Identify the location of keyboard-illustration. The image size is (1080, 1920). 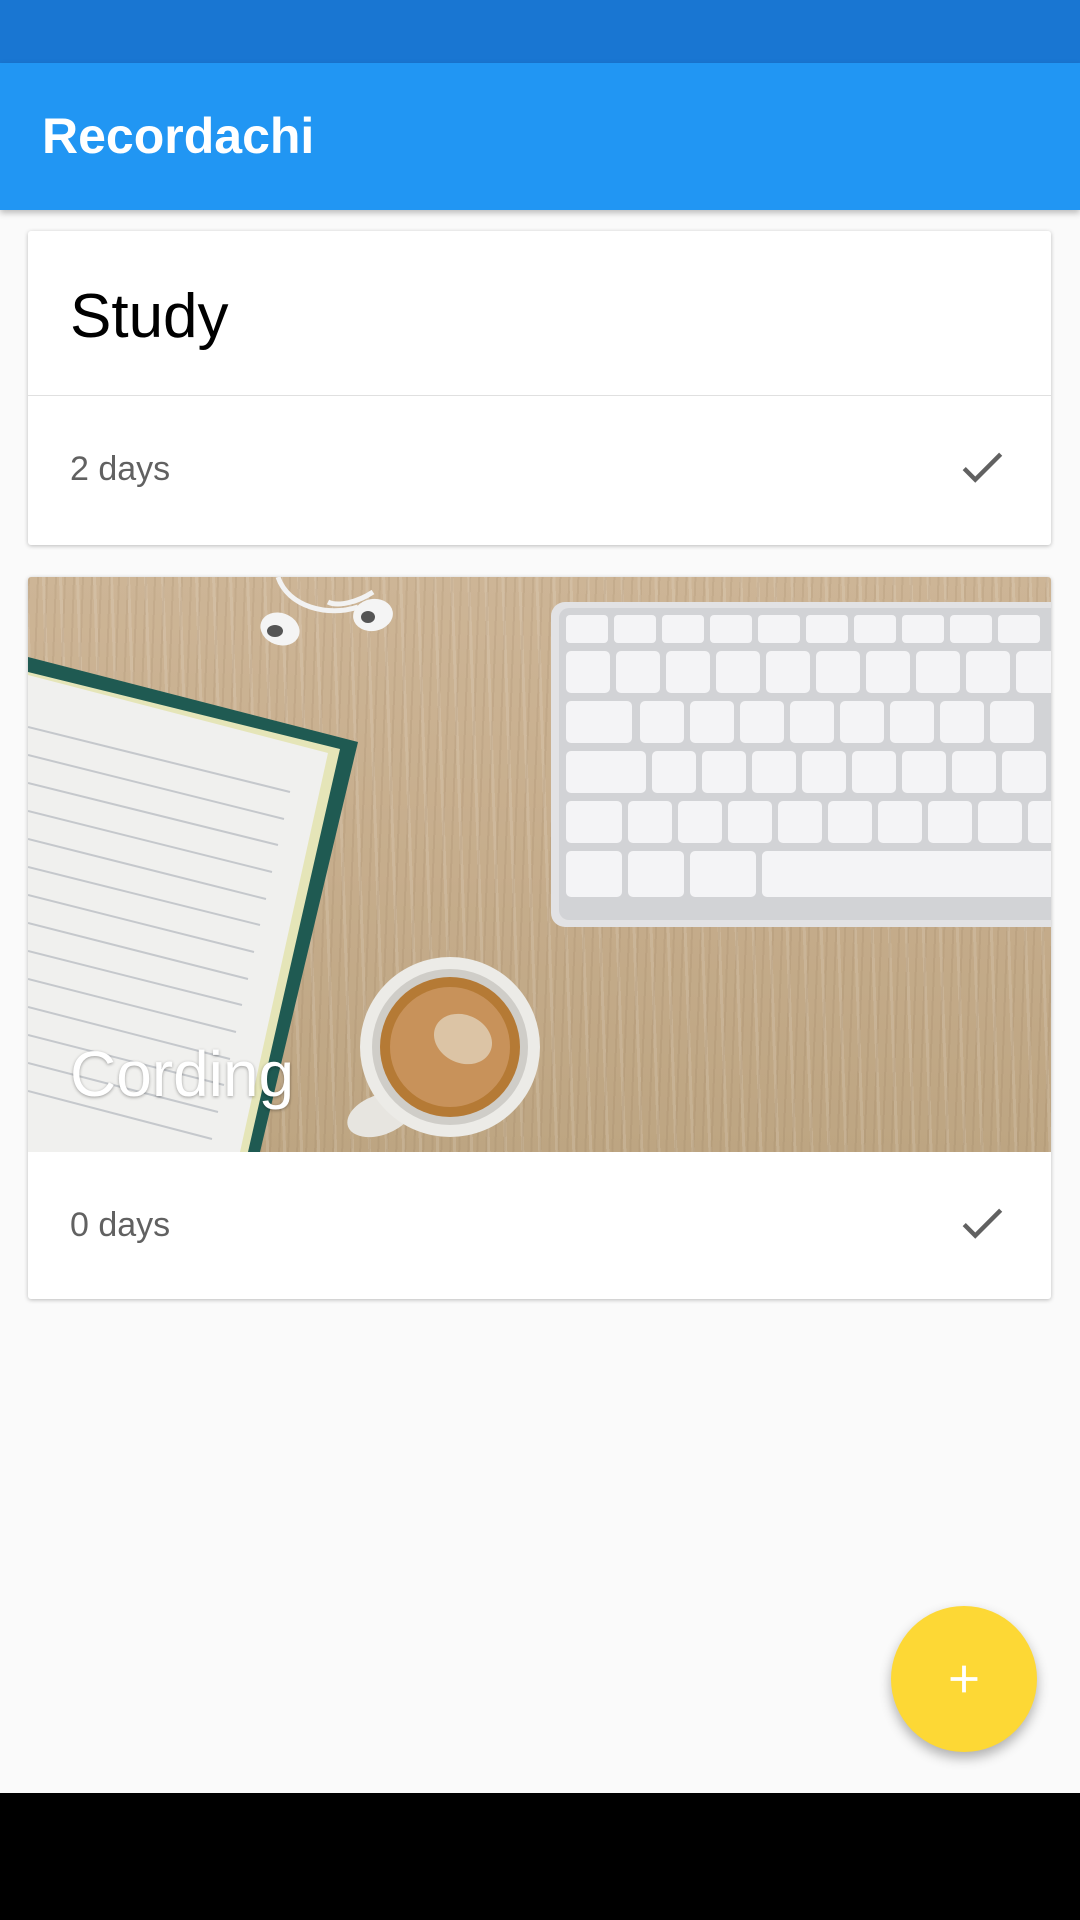
(801, 764).